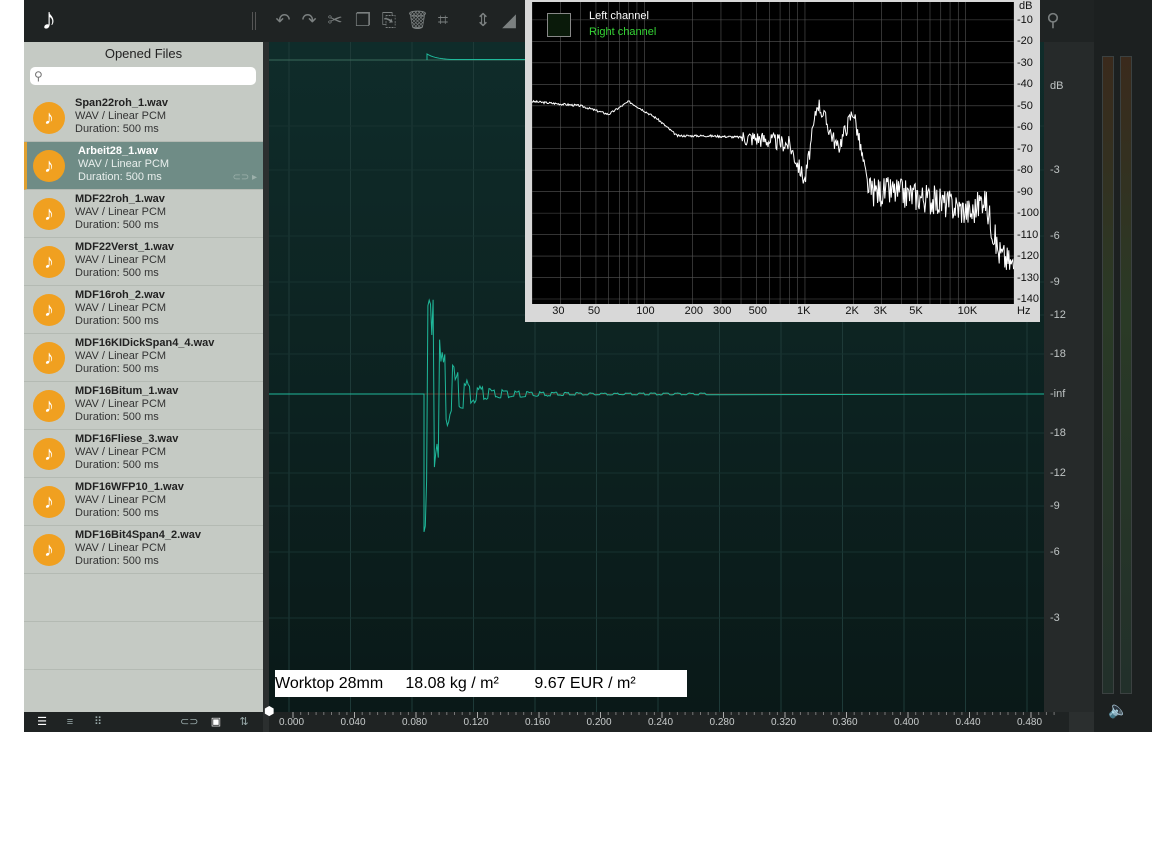 This screenshot has width=1152, height=864. I want to click on spectrum-db-tick: -20, so click(1025, 41).